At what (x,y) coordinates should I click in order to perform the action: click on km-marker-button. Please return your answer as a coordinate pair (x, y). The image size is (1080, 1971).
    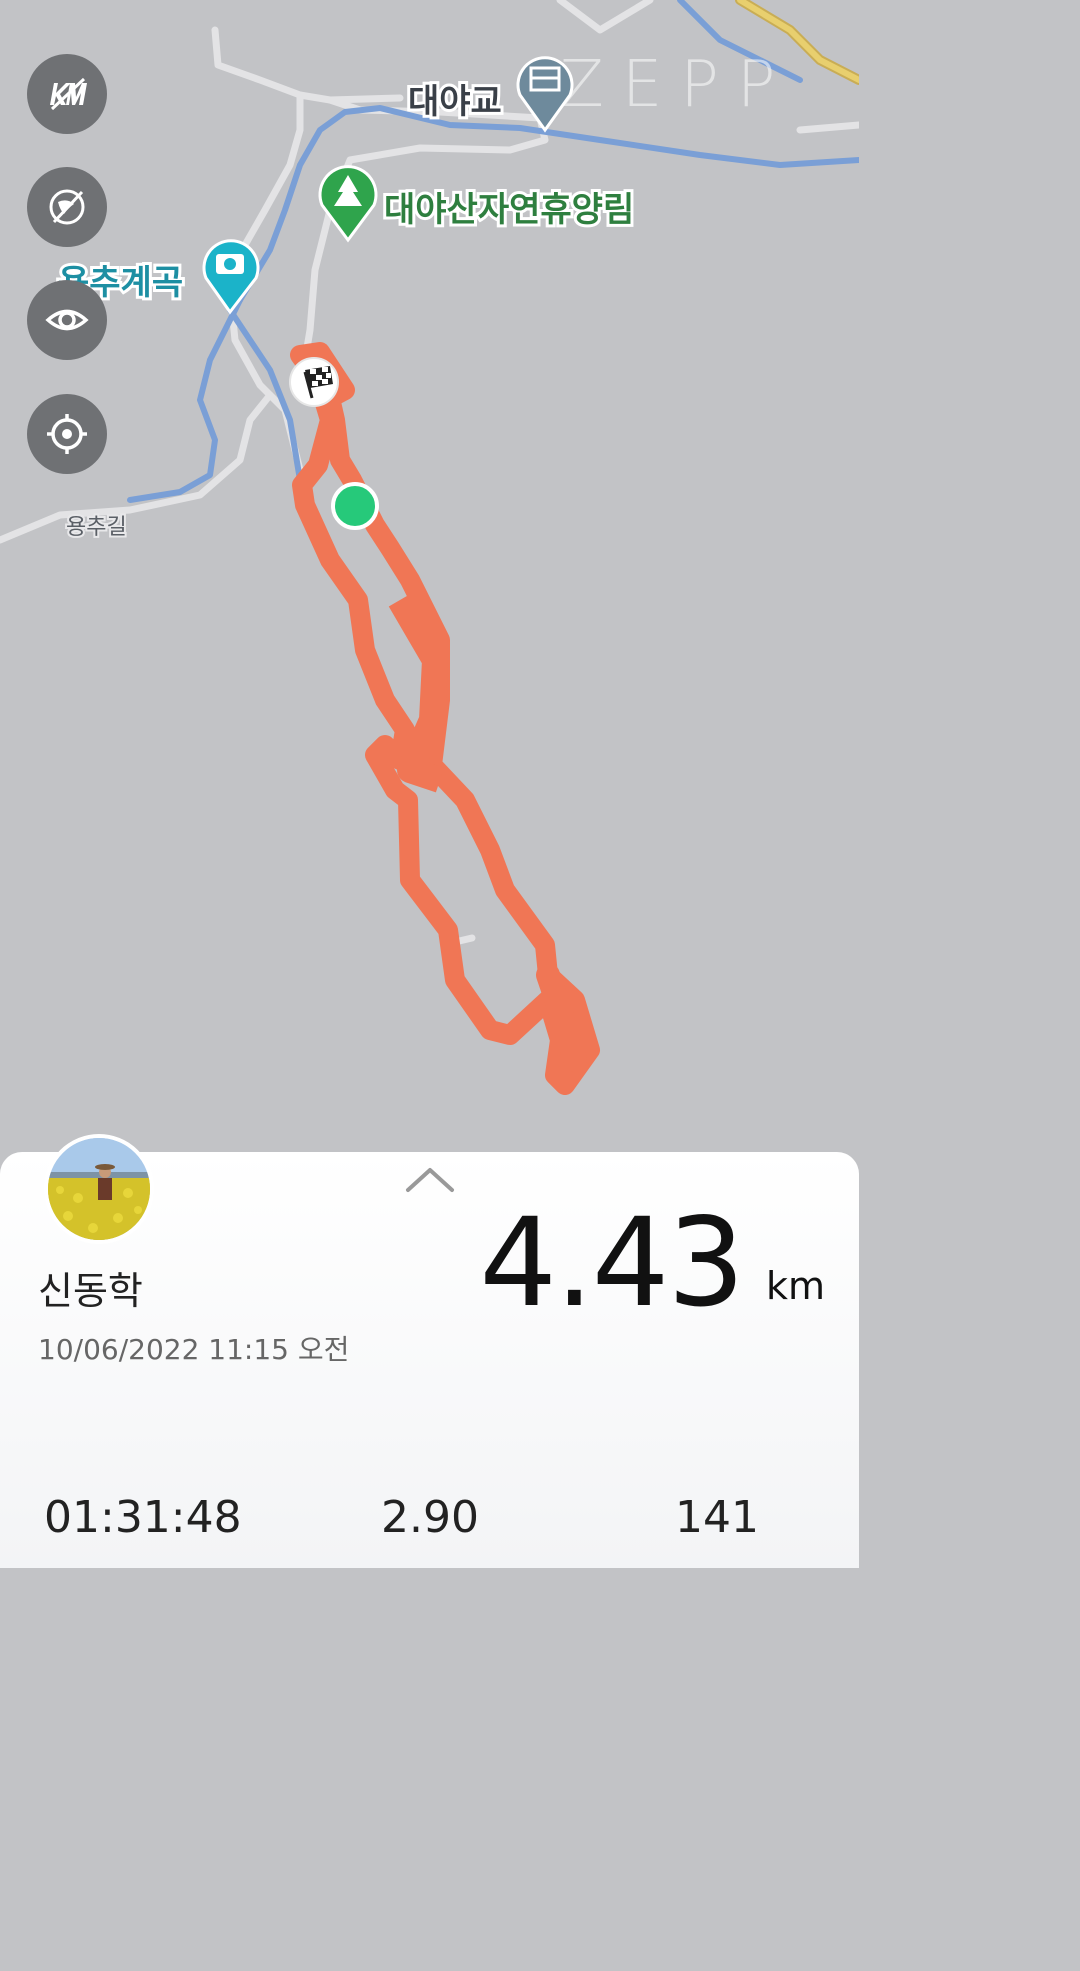
    Looking at the image, I should click on (67, 94).